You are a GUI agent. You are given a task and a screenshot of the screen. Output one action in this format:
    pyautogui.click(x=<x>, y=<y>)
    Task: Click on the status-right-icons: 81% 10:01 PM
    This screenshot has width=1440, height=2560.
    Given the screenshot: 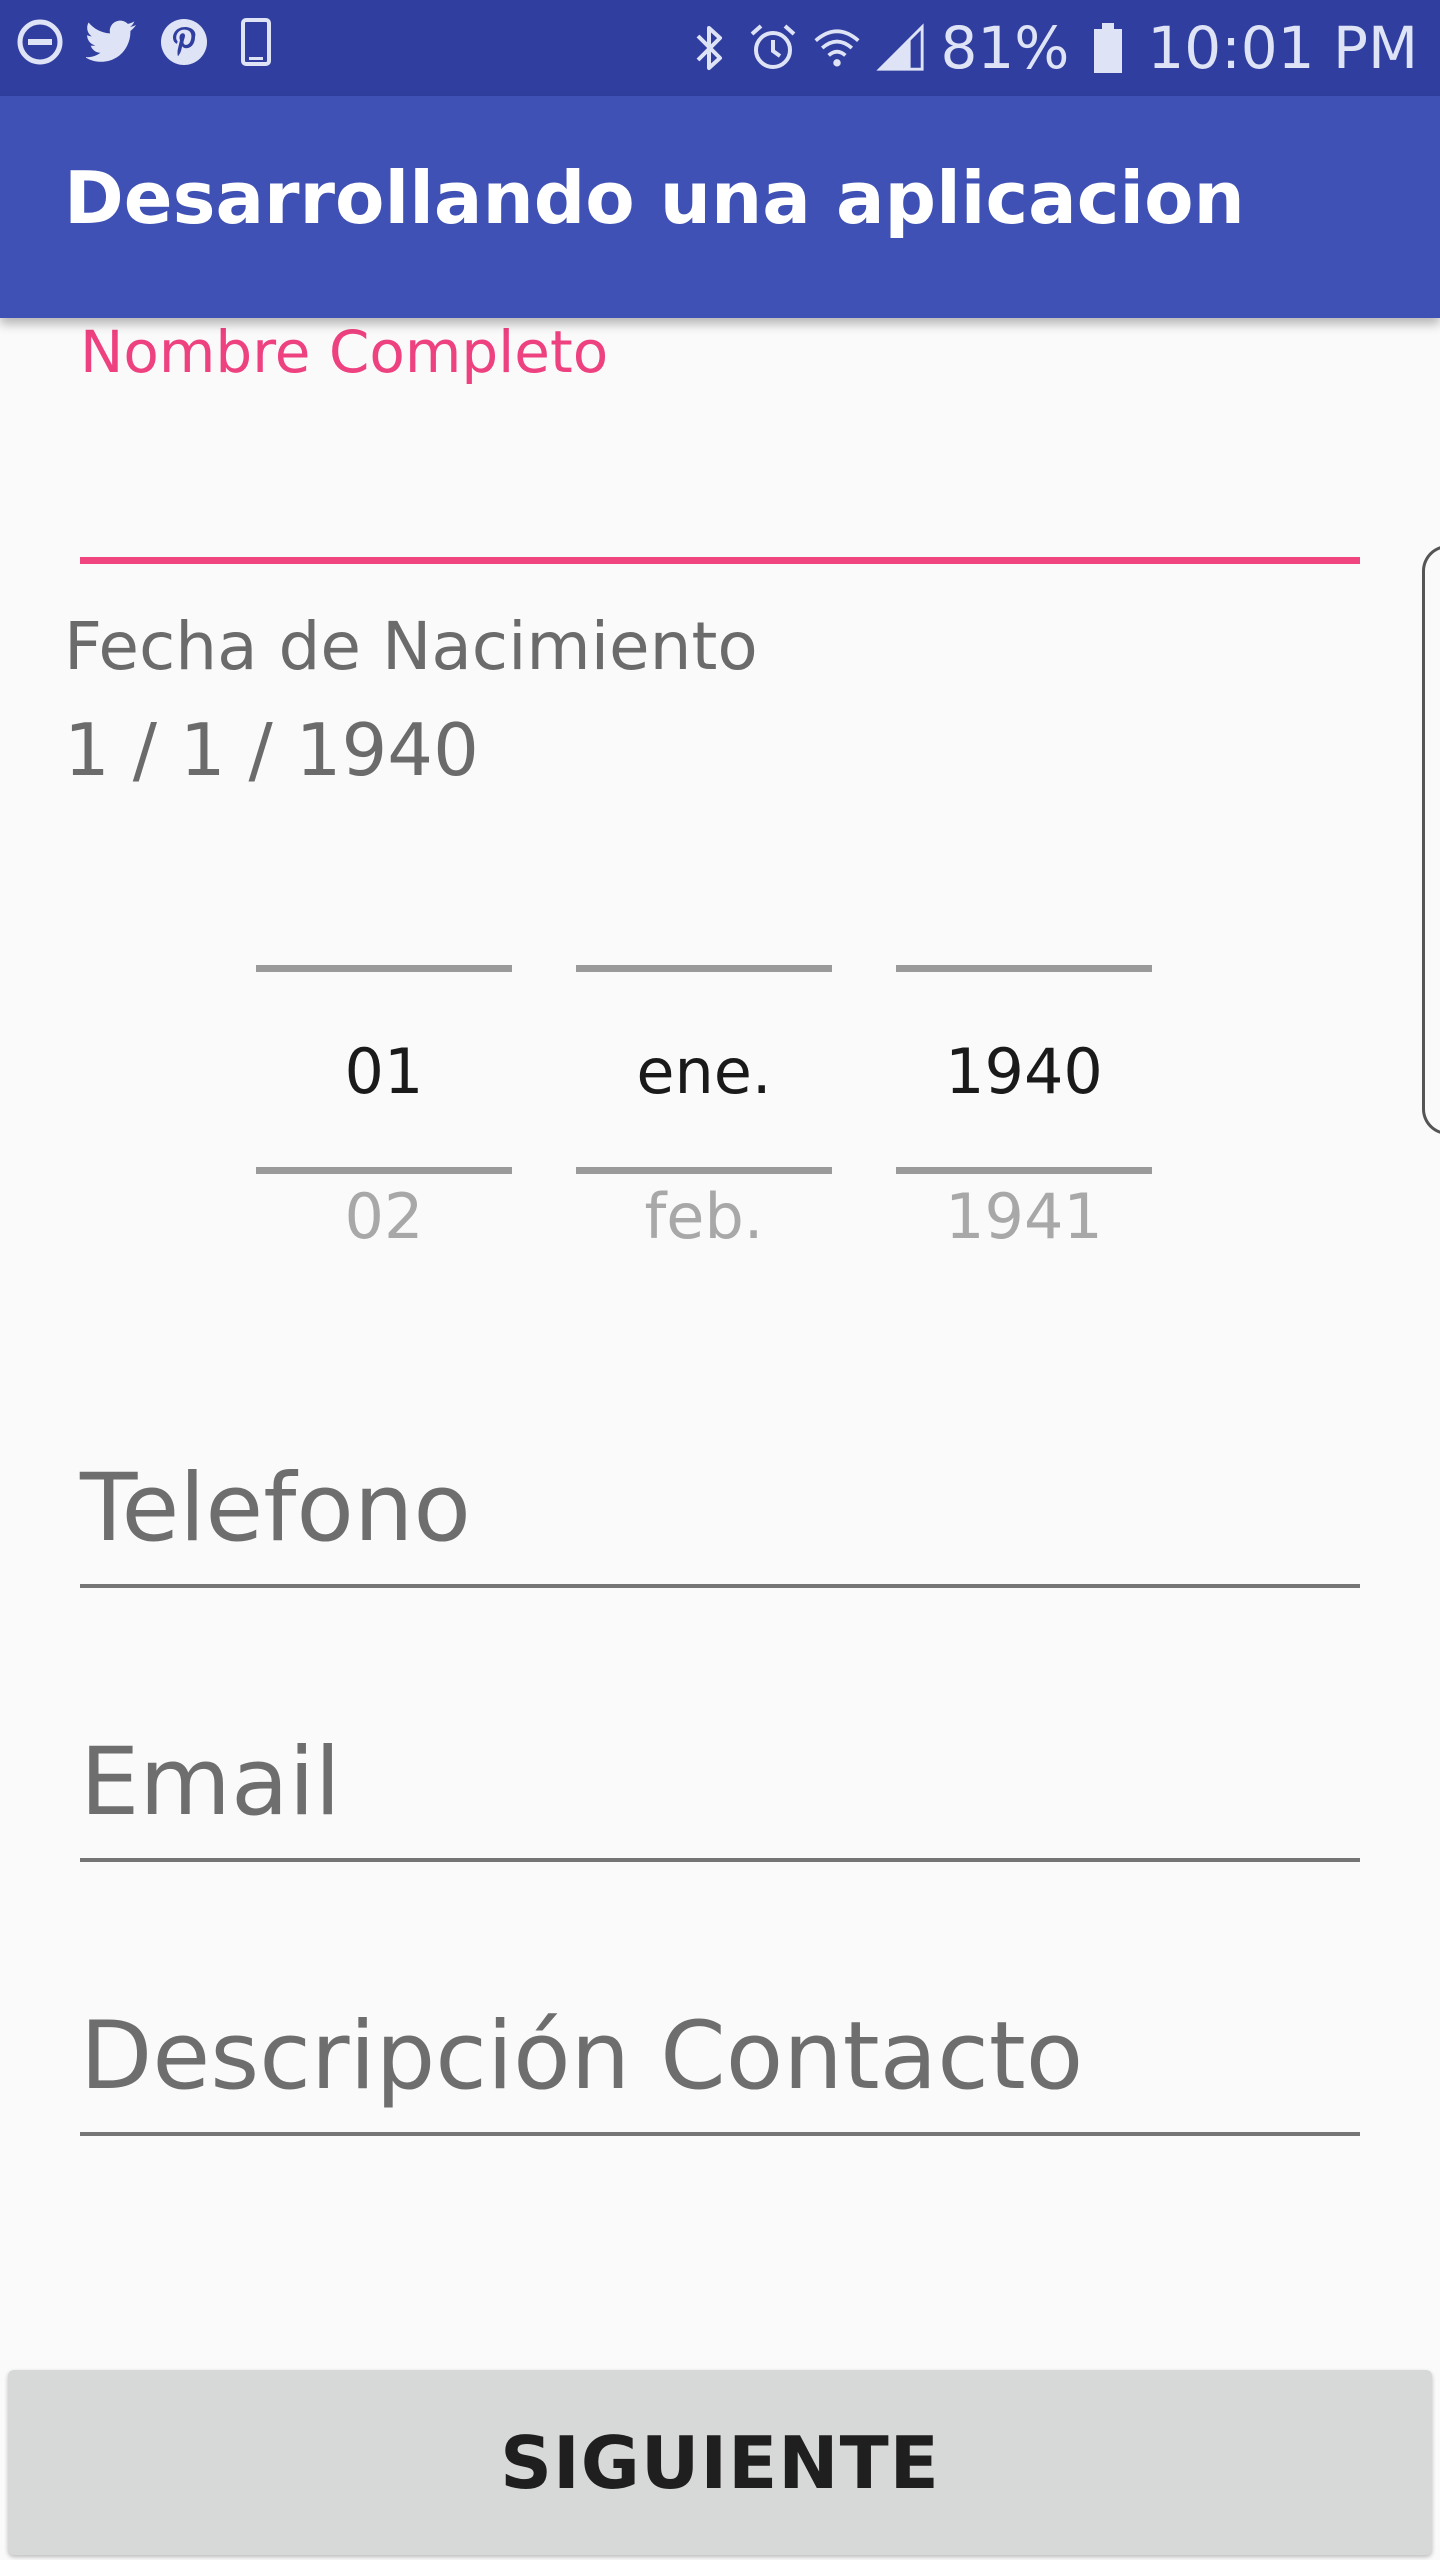 What is the action you would take?
    pyautogui.click(x=1051, y=48)
    